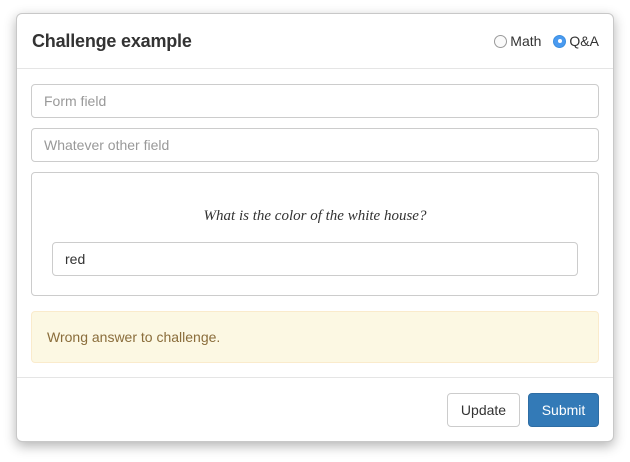 This screenshot has height=462, width=630. I want to click on challenge-question: What is the color of the white house?, so click(315, 216).